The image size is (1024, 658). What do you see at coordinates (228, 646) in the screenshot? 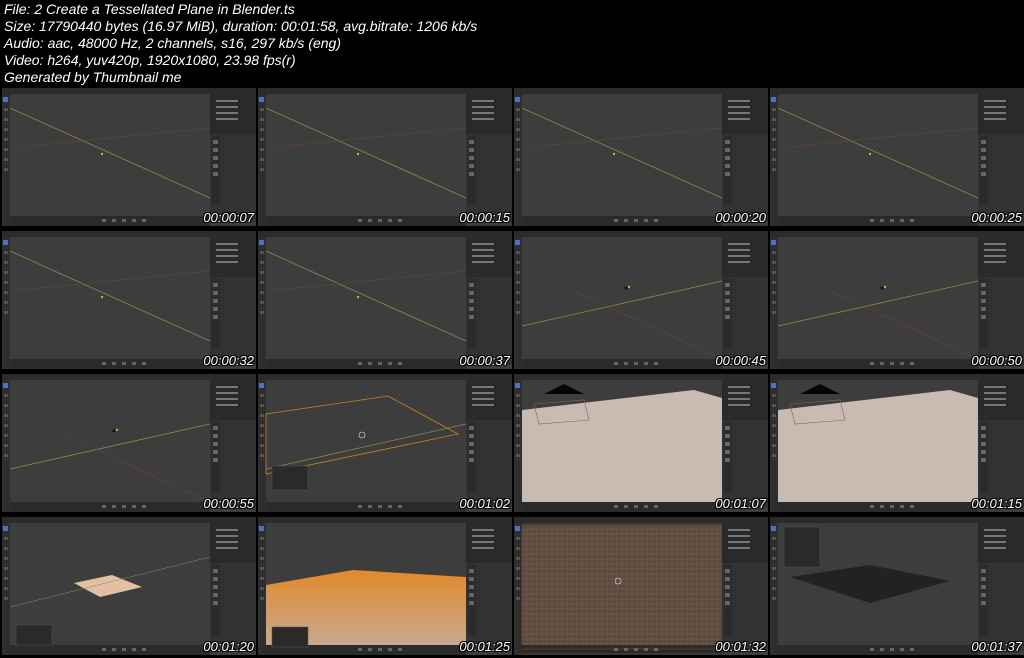
I see `timestamp: 00:01:20` at bounding box center [228, 646].